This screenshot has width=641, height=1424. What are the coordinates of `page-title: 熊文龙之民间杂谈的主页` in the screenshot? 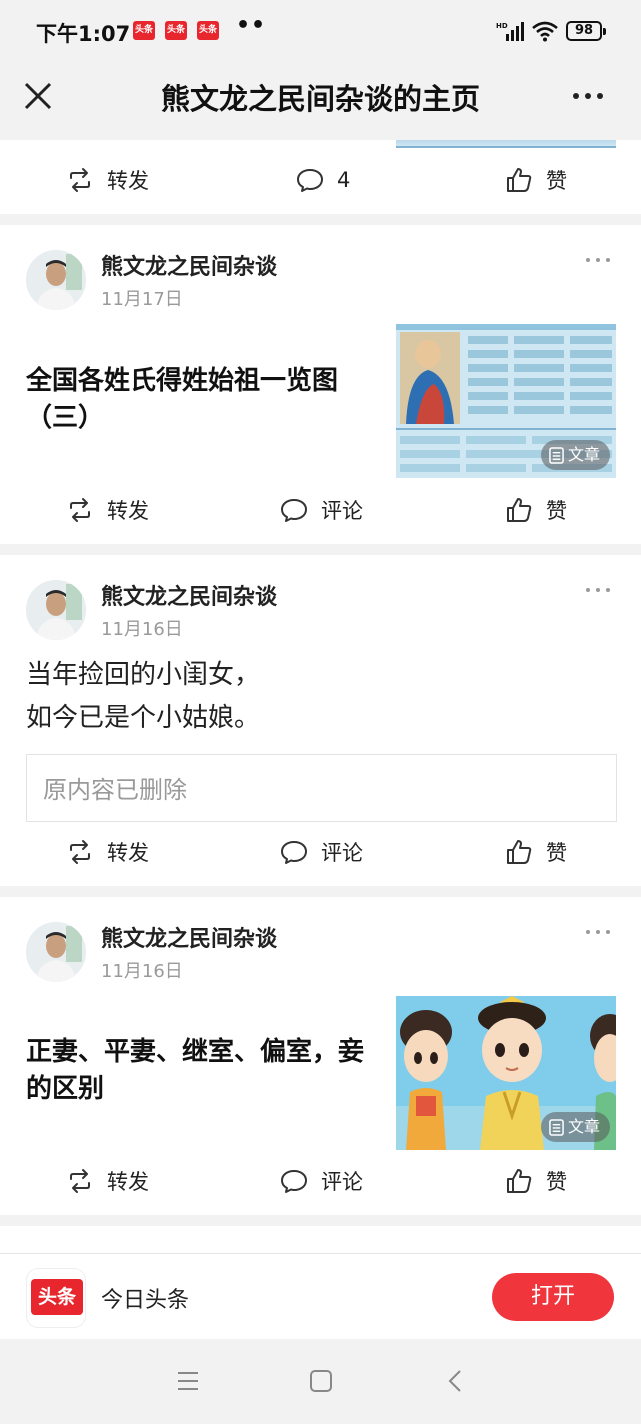 It's located at (320, 99).